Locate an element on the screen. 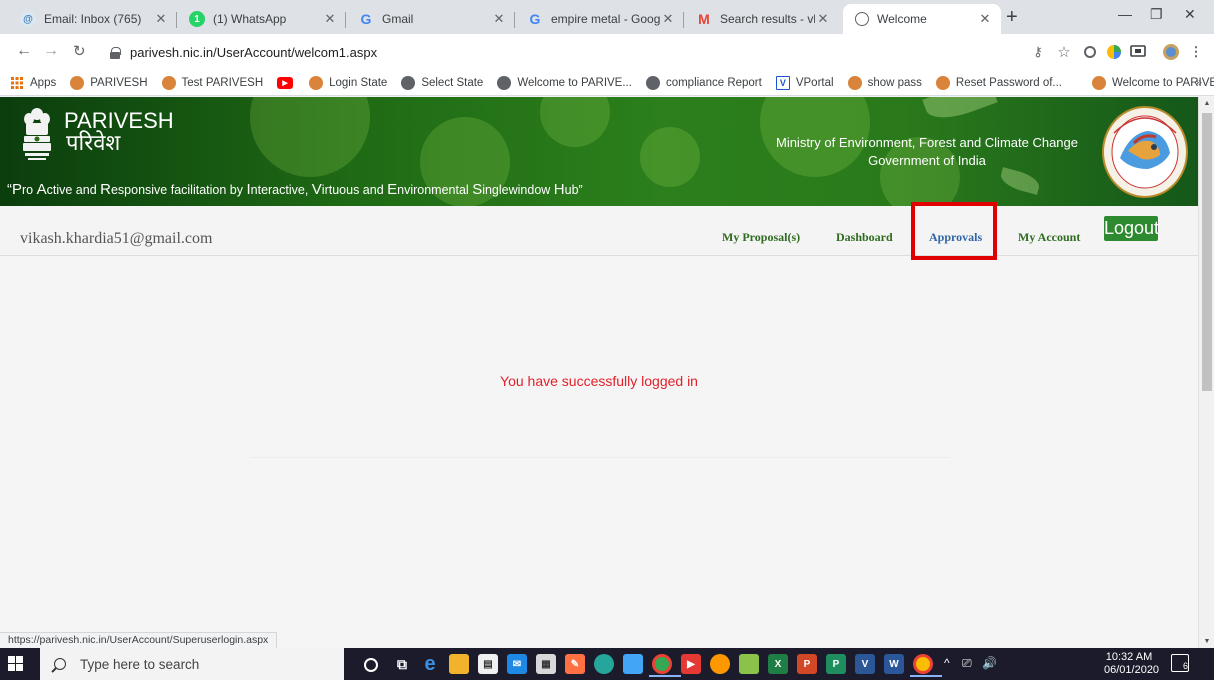  apps-grid-icon is located at coordinates (17, 83).